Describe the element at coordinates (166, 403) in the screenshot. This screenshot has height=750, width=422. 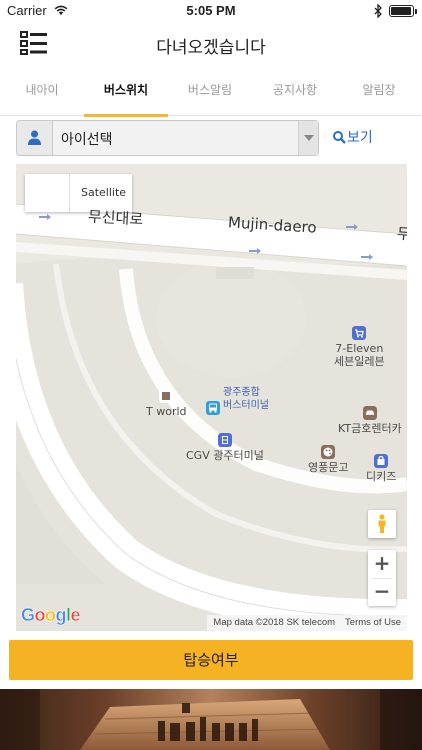
I see `poi-t-world: T world` at that location.